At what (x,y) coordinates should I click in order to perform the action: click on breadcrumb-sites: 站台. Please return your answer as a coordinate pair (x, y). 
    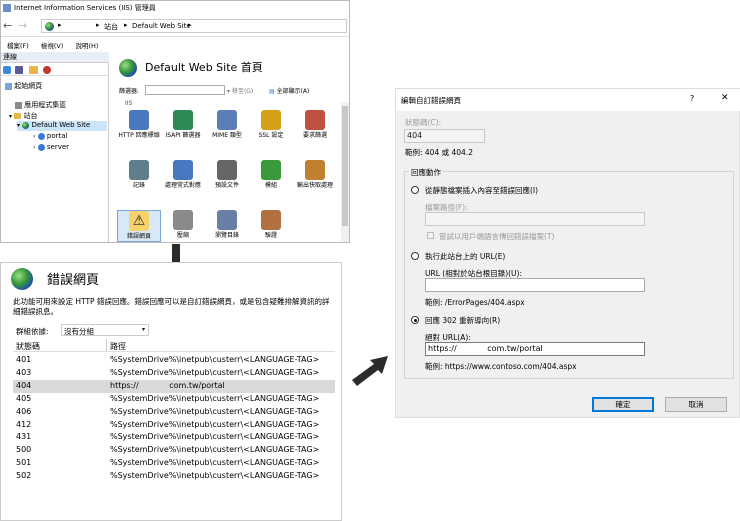
    Looking at the image, I should click on (111, 27).